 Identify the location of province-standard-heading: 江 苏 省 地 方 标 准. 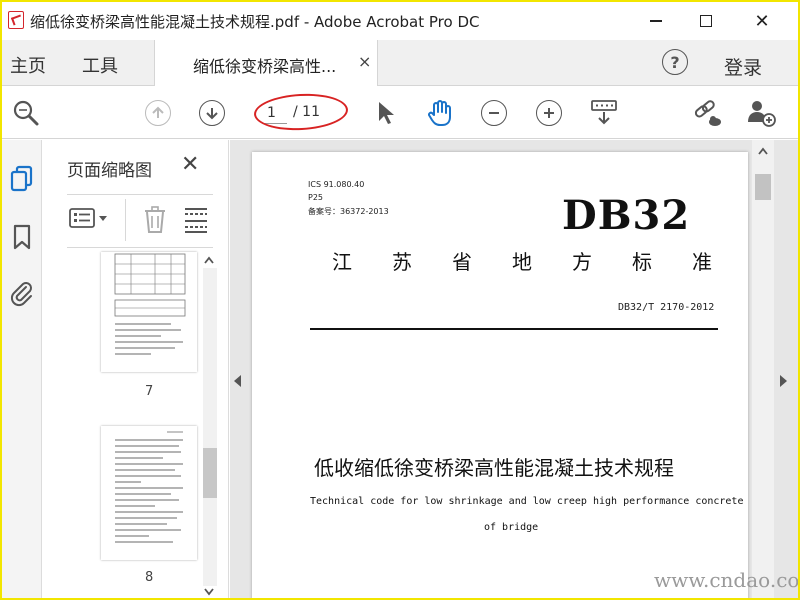
(522, 260).